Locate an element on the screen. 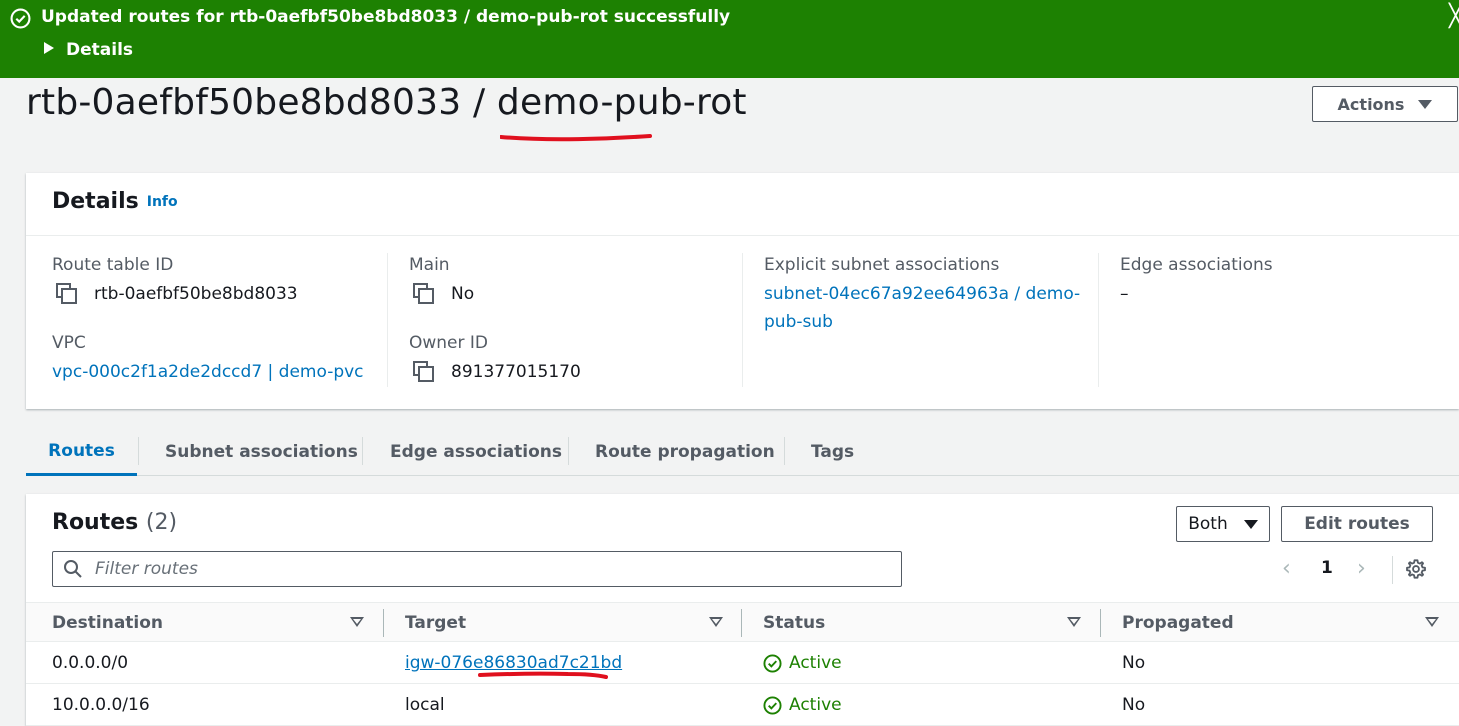 This screenshot has width=1459, height=726. details-title: Details Info is located at coordinates (115, 201).